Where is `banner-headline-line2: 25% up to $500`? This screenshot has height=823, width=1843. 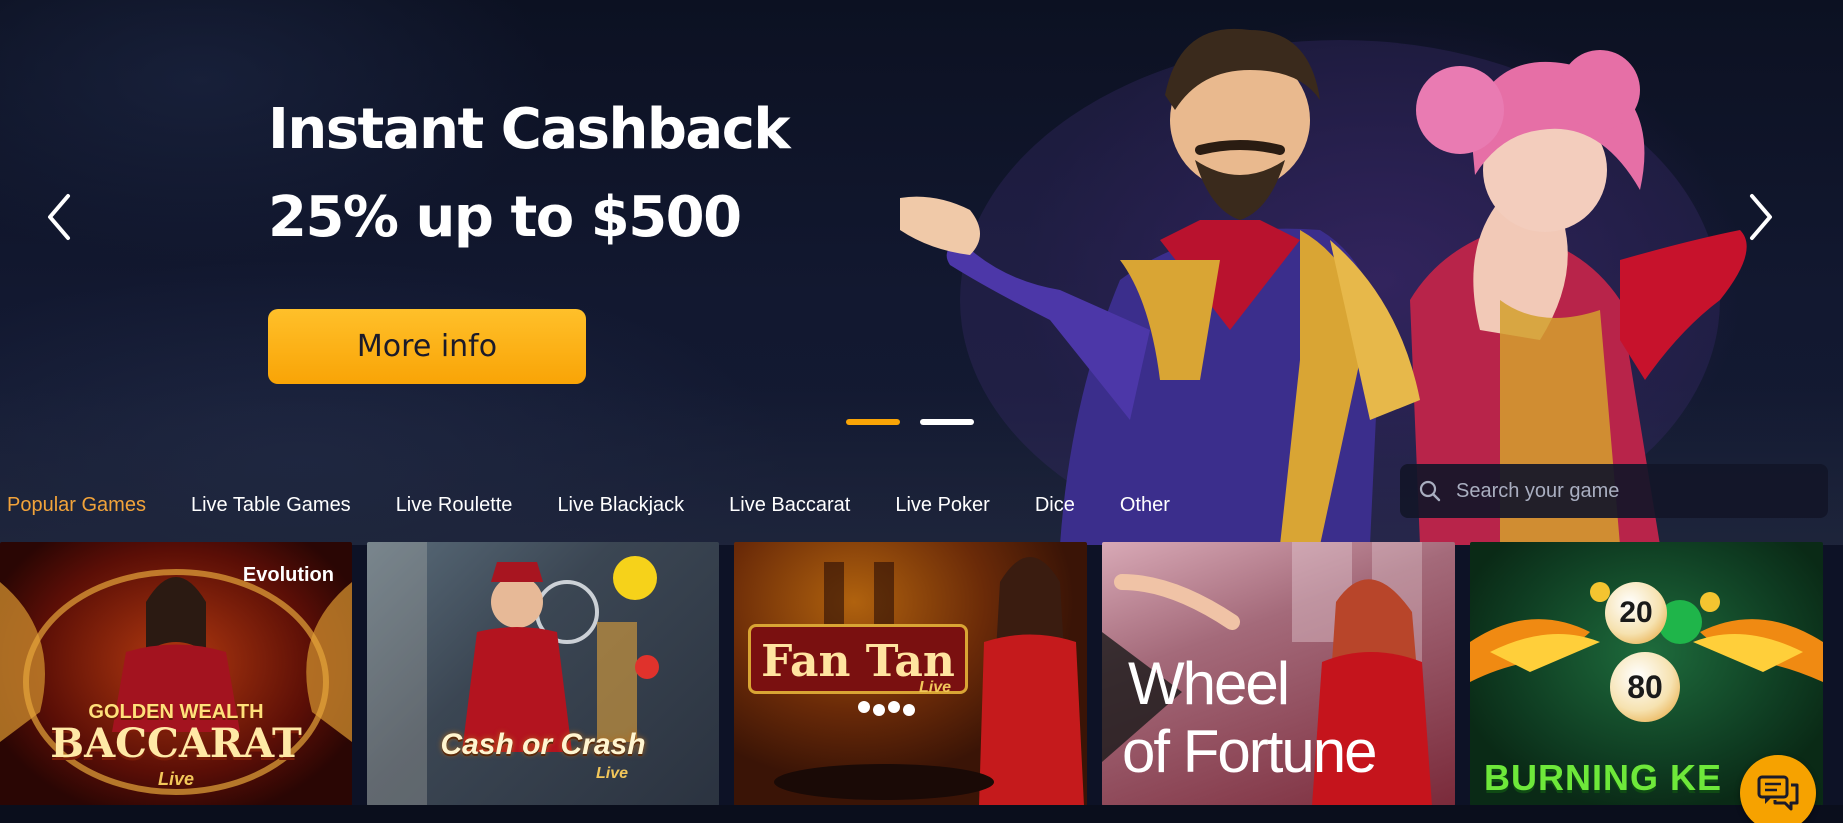
banner-headline-line2: 25% up to $500 is located at coordinates (505, 217).